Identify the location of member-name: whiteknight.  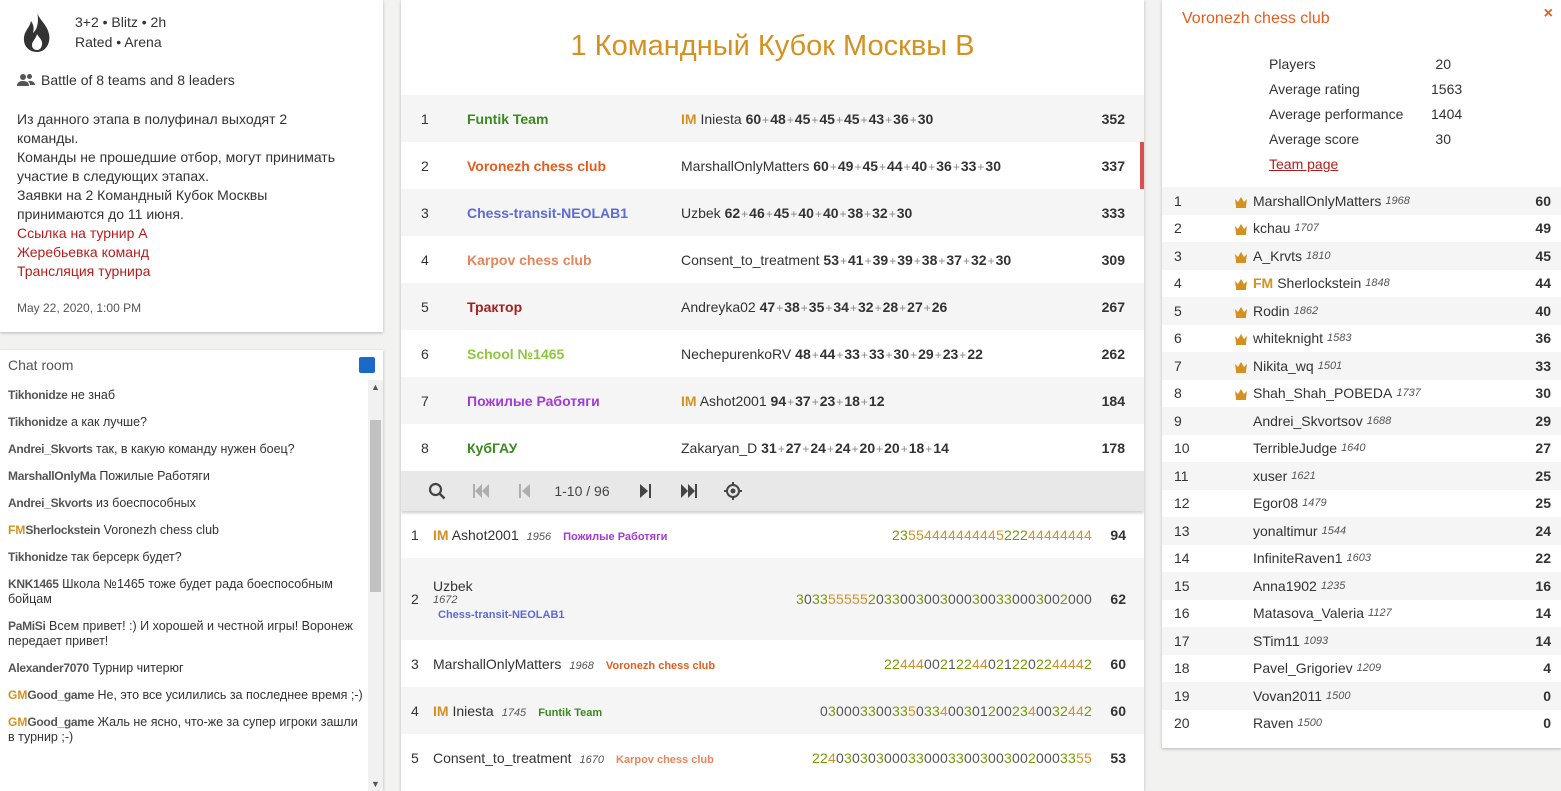
(1288, 338).